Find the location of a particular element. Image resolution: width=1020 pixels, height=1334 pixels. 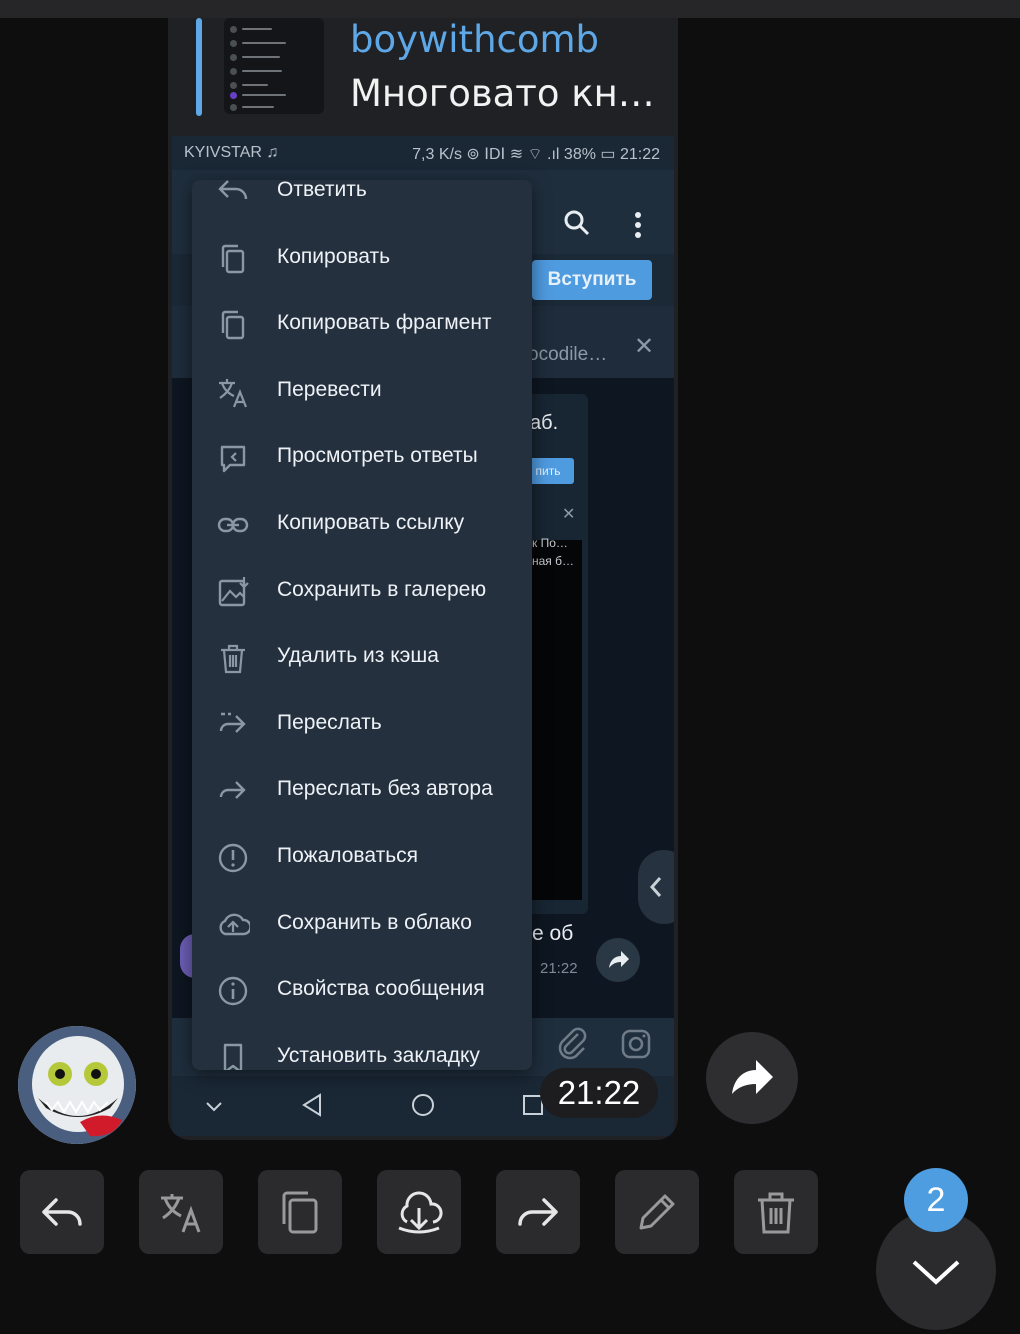

delete-button is located at coordinates (776, 1212).